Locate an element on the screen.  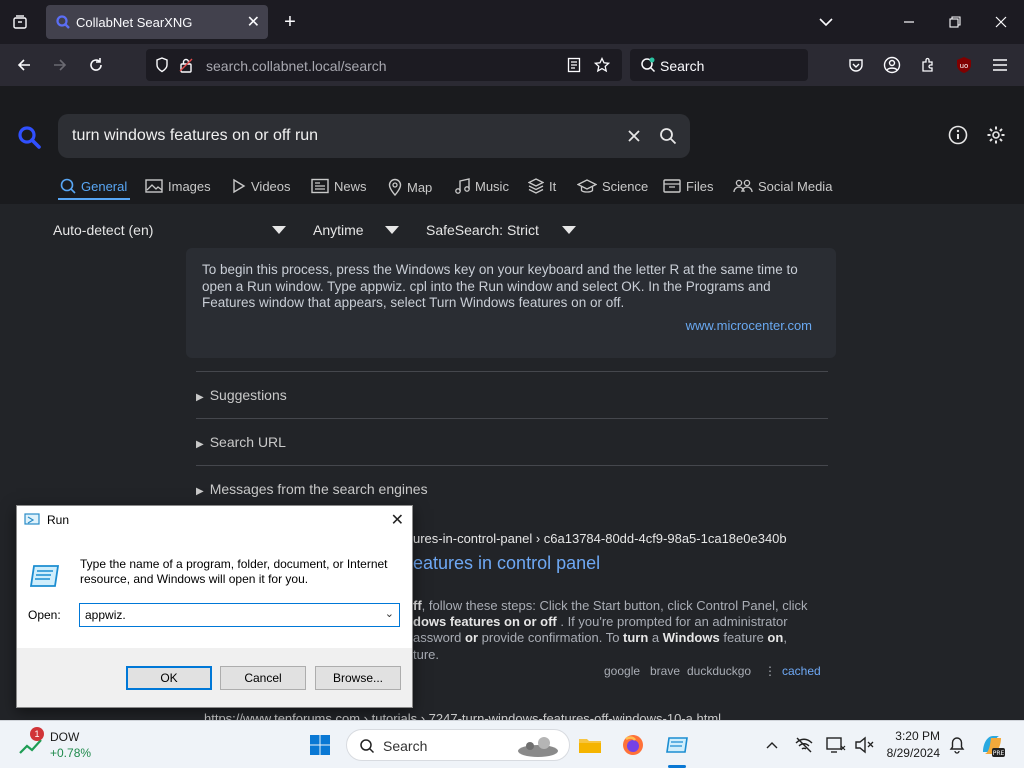
safesearch-dropdown-icon is located at coordinates (569, 230).